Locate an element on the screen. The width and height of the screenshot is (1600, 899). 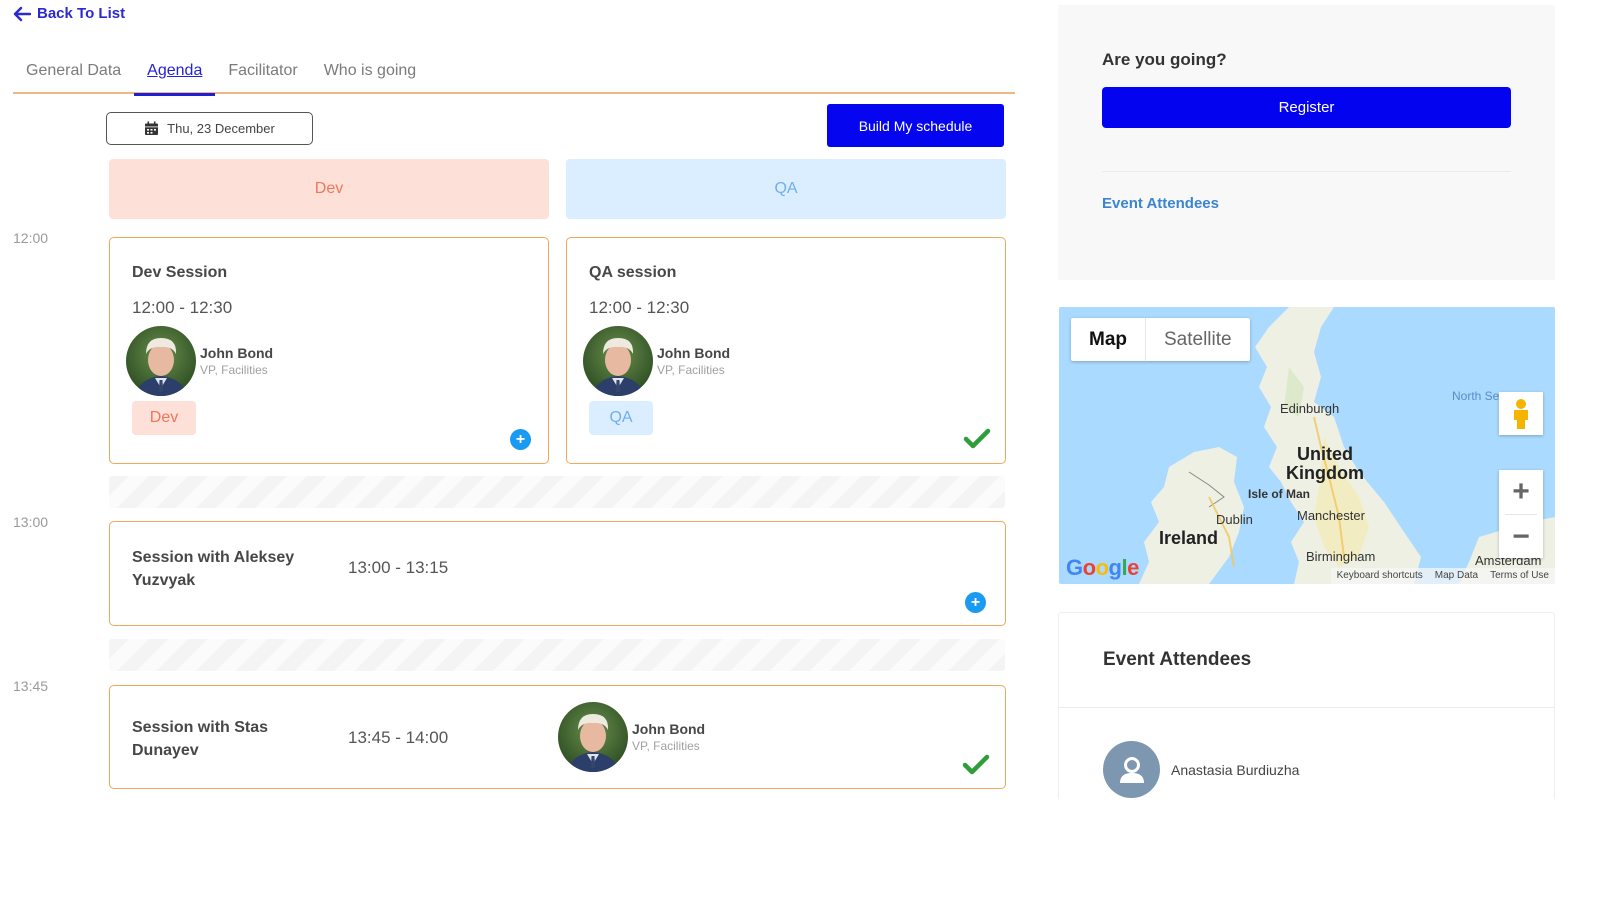
map-label-birmingham: Birmingham is located at coordinates (1341, 556).